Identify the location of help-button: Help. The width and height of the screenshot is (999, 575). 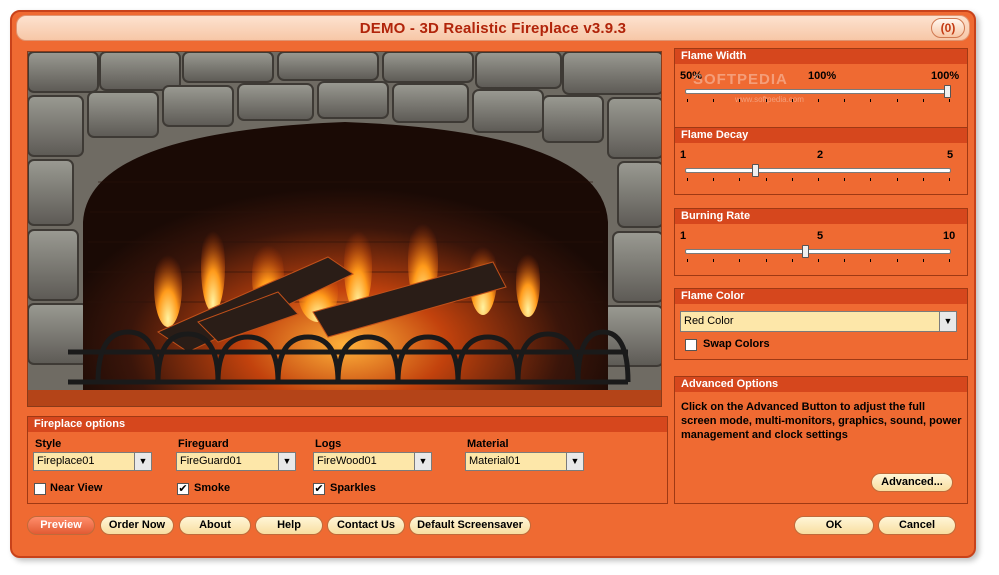
(289, 525).